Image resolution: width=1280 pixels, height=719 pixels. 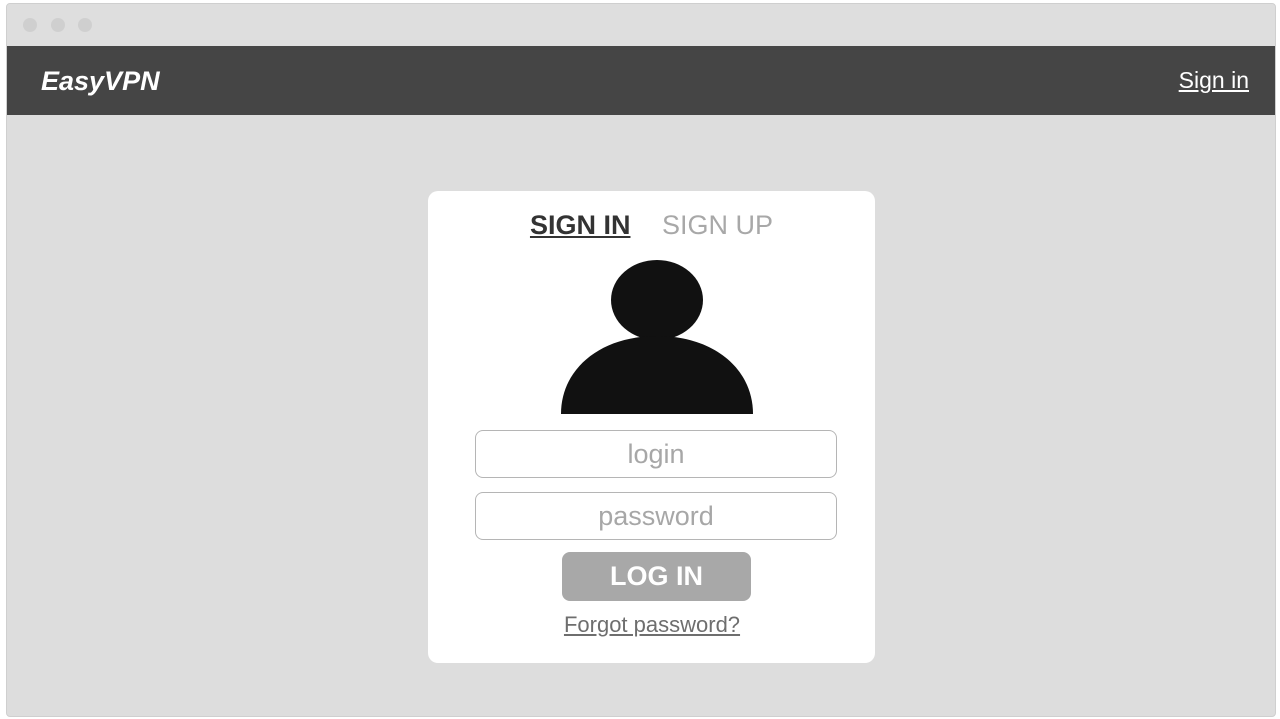 I want to click on brand-logo: EasyVPN, so click(x=100, y=81).